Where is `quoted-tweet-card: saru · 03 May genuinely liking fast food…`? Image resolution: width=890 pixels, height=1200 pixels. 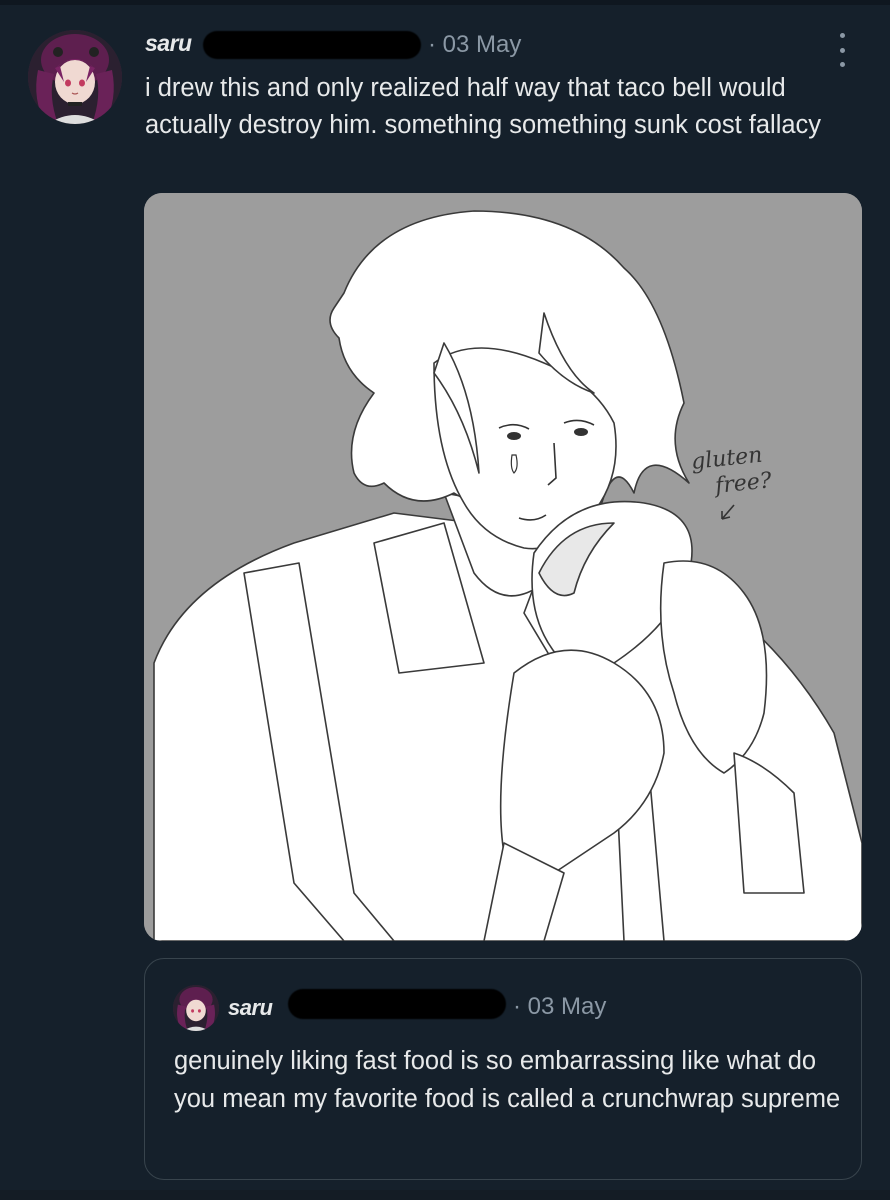 quoted-tweet-card: saru · 03 May genuinely liking fast food… is located at coordinates (503, 1069).